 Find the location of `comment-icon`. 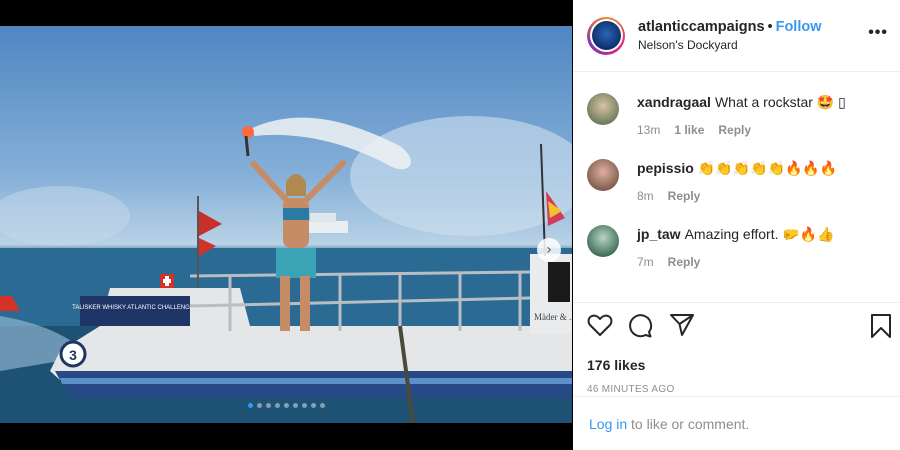

comment-icon is located at coordinates (640, 328).